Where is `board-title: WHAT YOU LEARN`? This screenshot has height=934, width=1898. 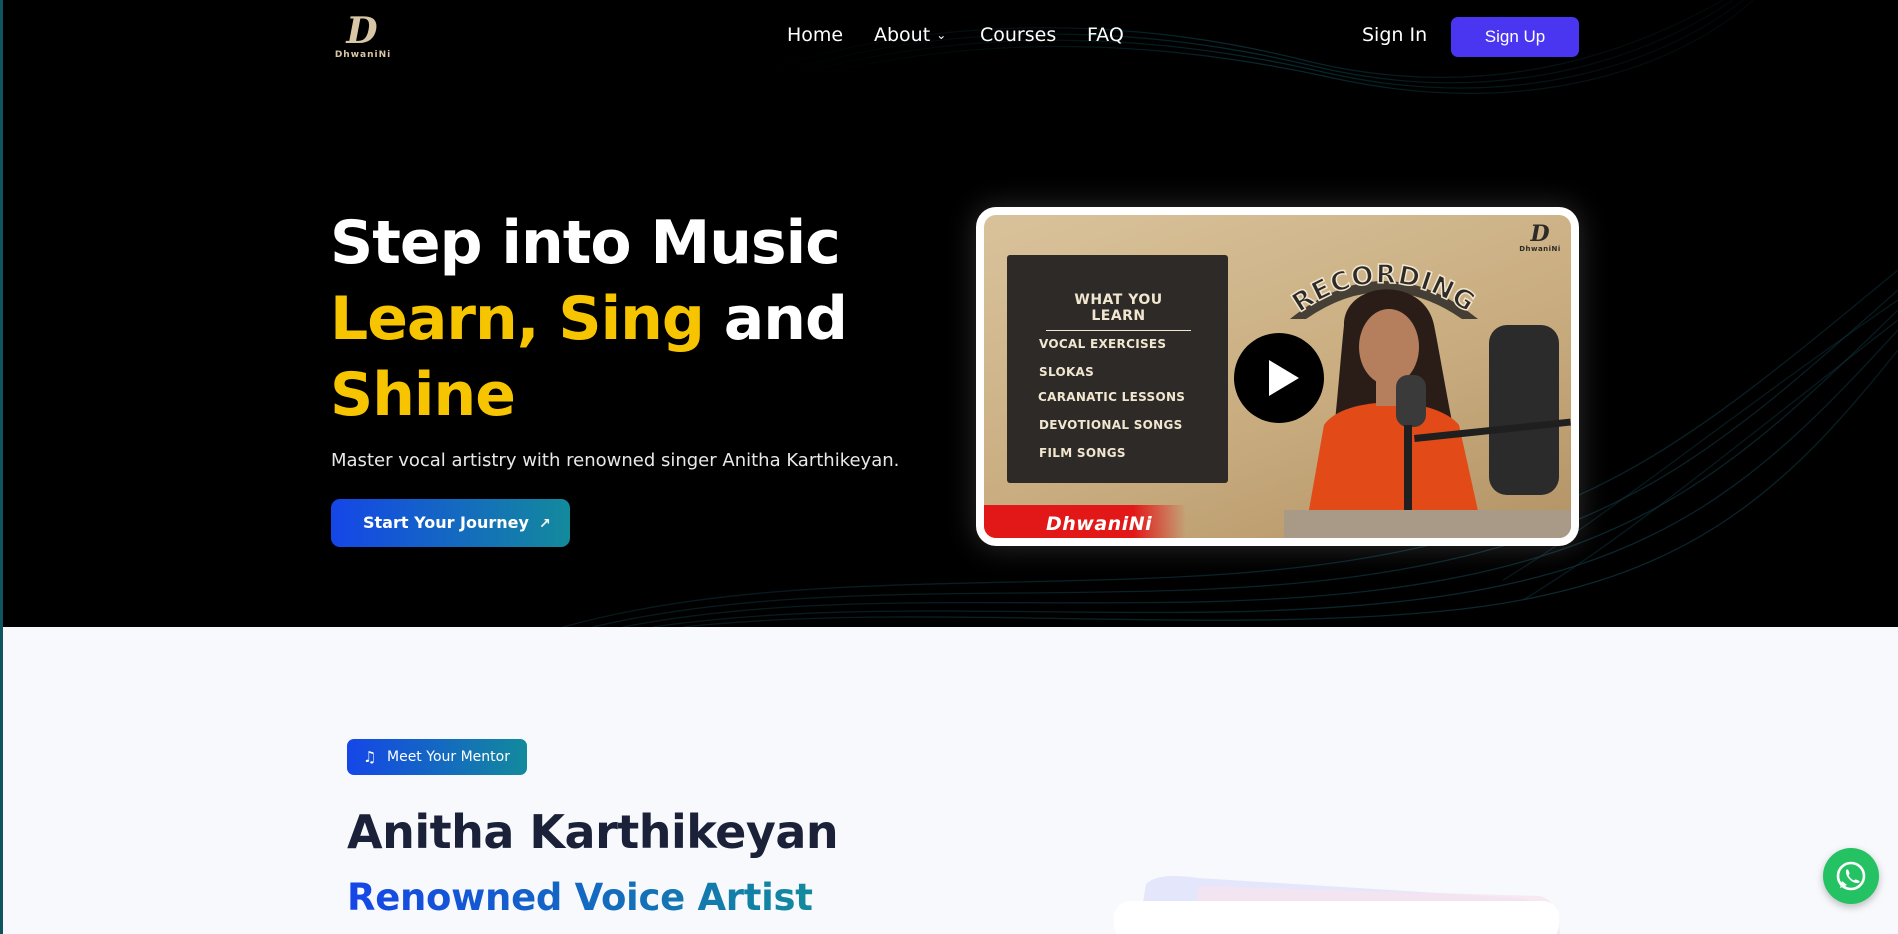
board-title: WHAT YOU LEARN is located at coordinates (1118, 311).